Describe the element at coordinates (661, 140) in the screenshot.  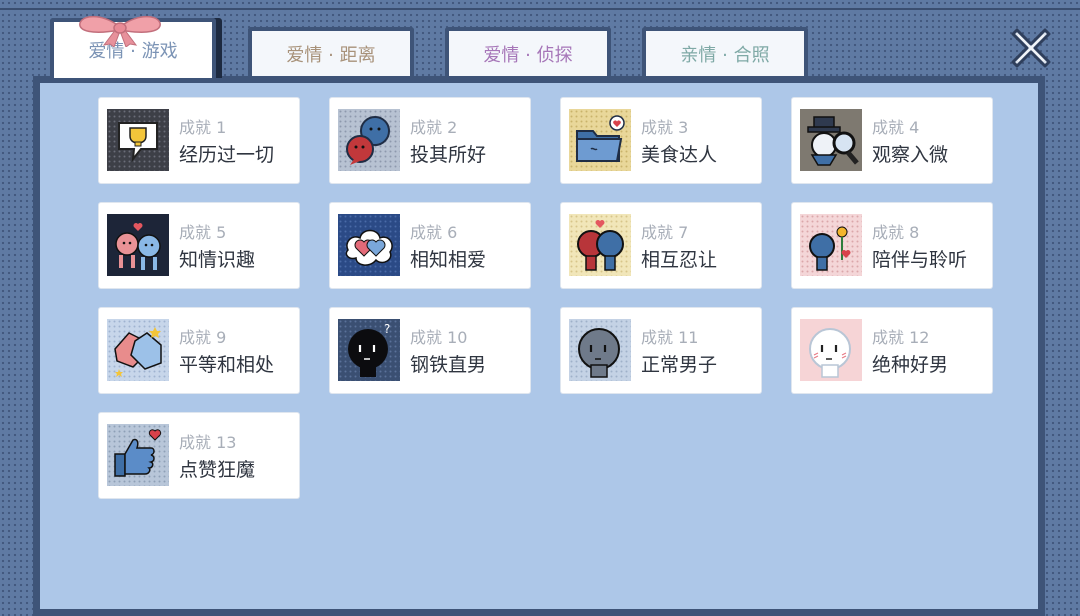
I see `achievement-card-3: 成就 3 美食达人` at that location.